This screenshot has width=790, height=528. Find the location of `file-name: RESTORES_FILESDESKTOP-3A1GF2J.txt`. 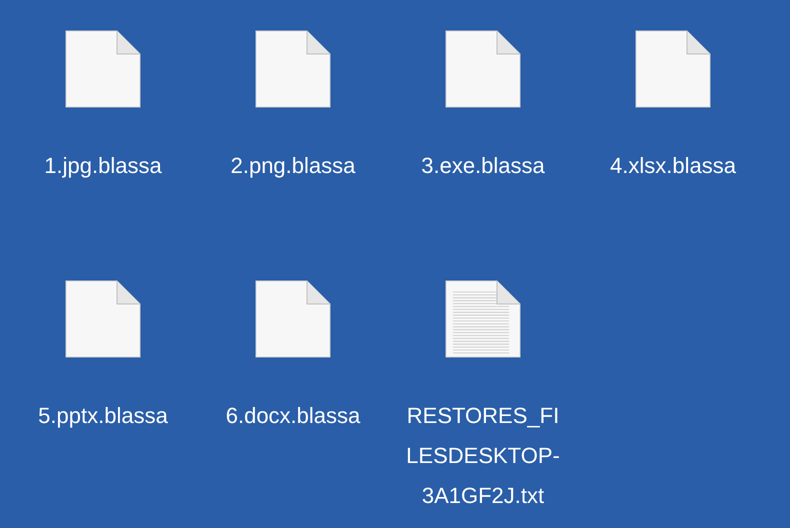

file-name: RESTORES_FILESDESKTOP-3A1GF2J.txt is located at coordinates (483, 456).